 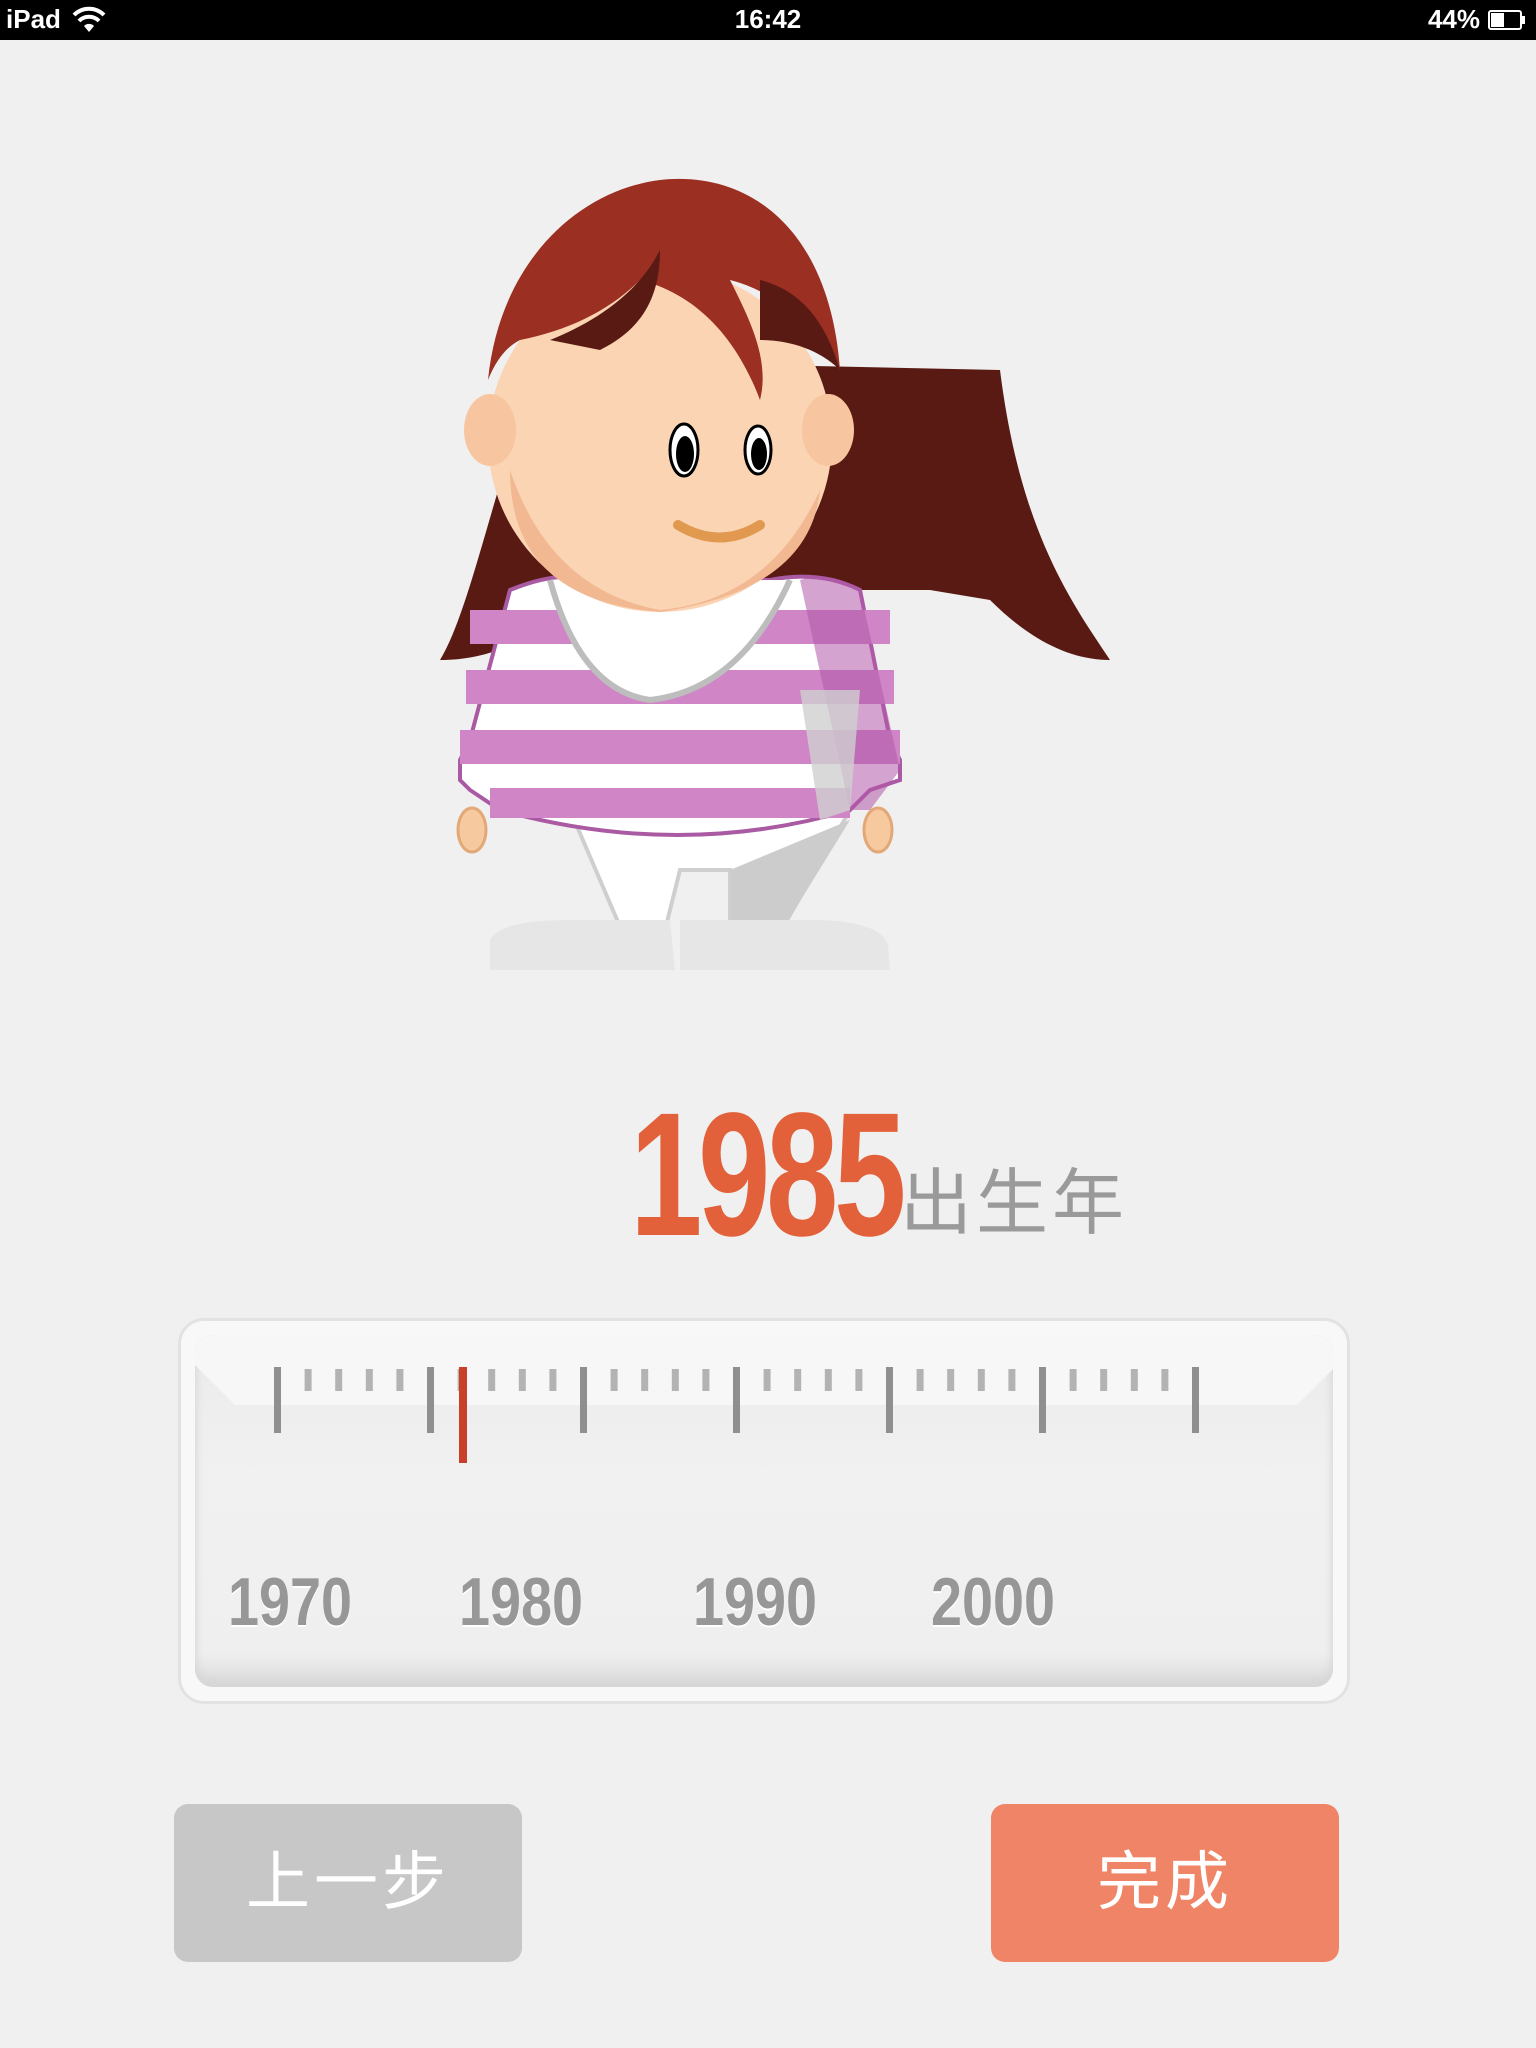 I want to click on status-bar: iPad 16:42 44%, so click(x=768, y=20).